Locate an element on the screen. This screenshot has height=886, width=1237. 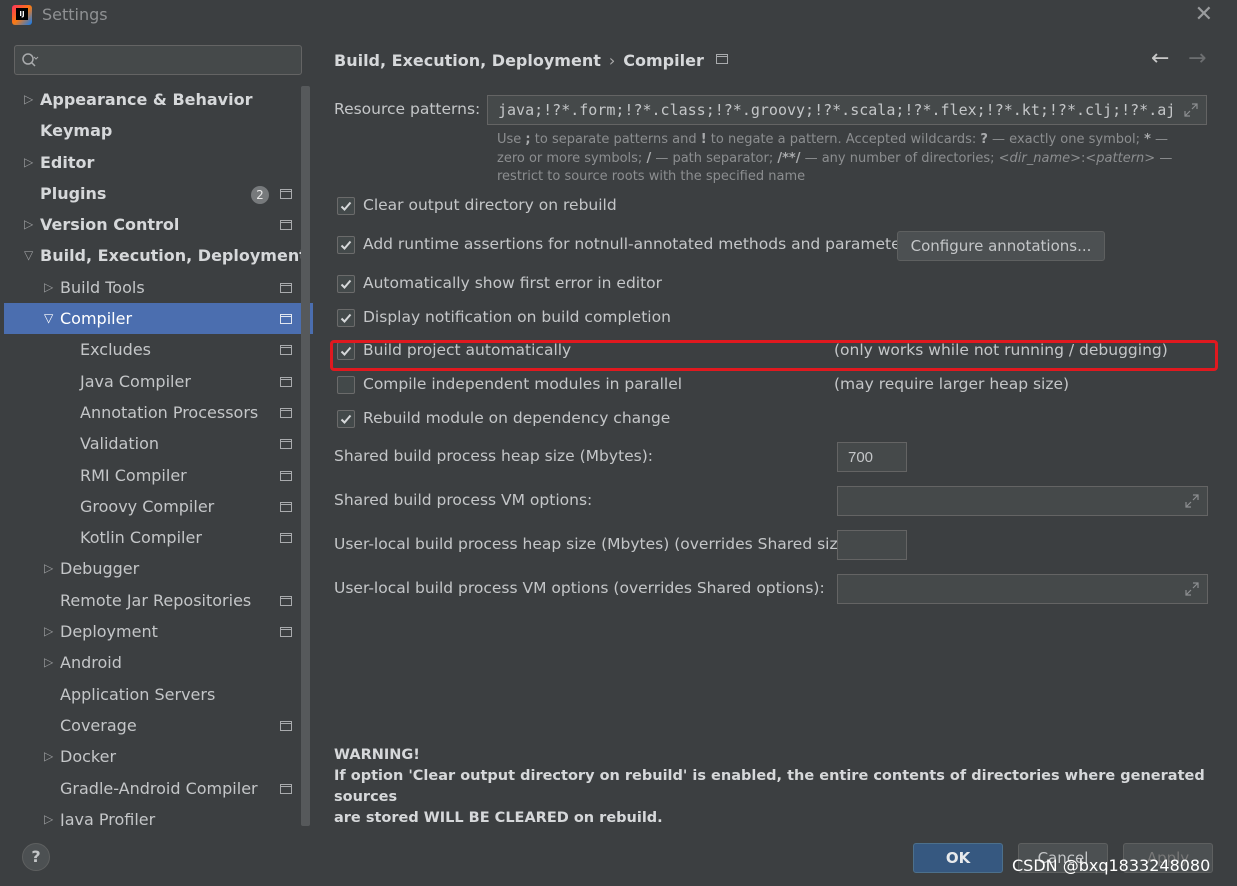
user-heap-size-field is located at coordinates (872, 545).